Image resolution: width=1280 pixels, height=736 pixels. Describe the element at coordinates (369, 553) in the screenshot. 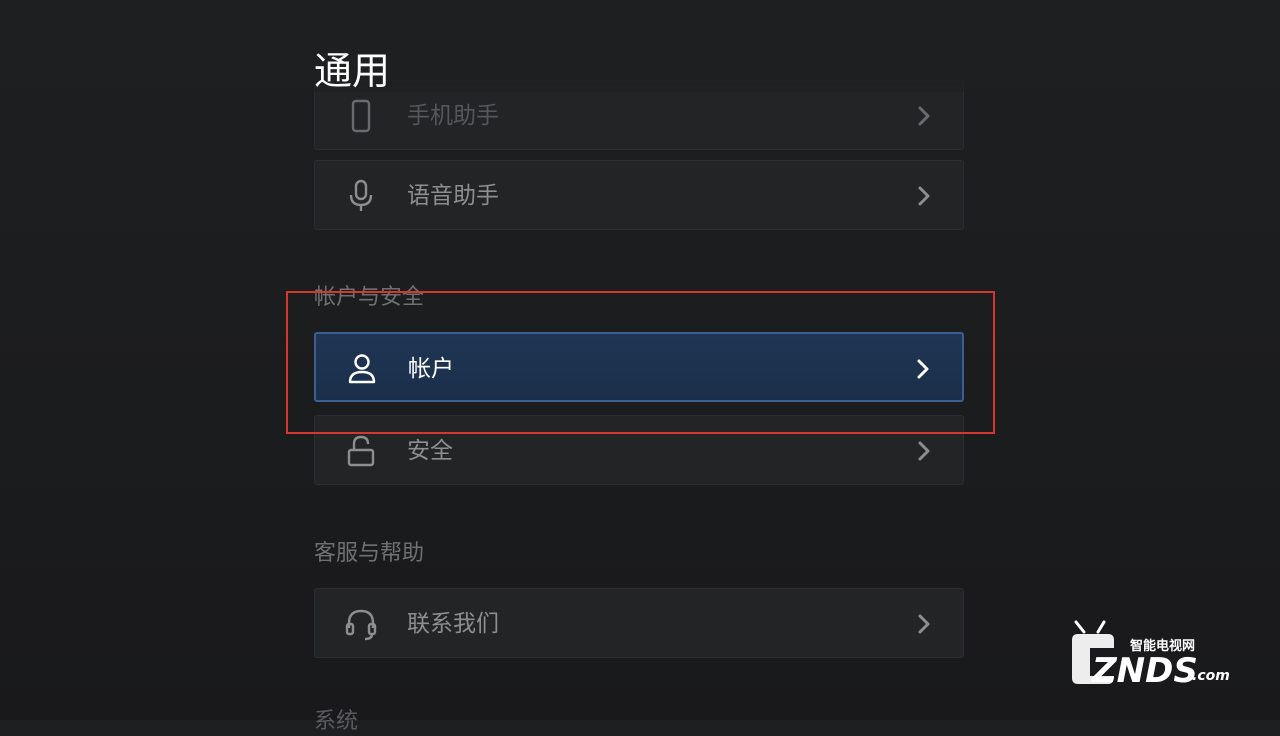

I see `section-header-support: 客服与帮助` at that location.